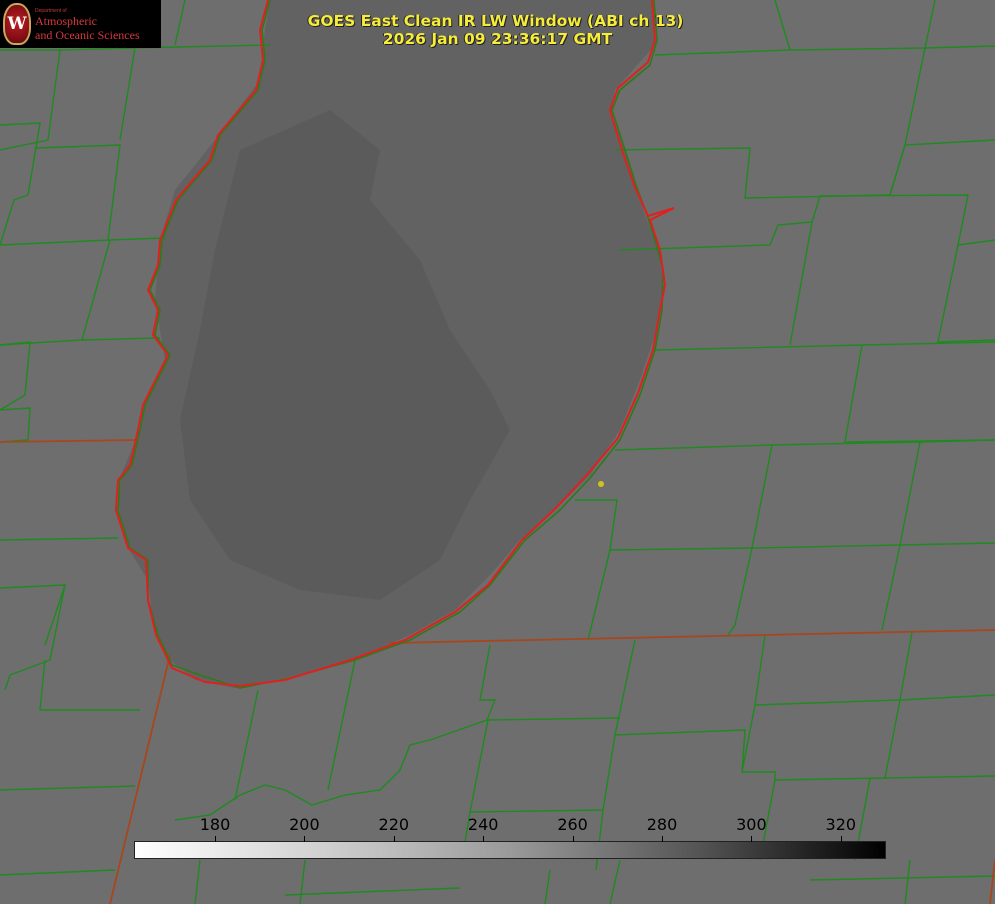 The width and height of the screenshot is (995, 904). What do you see at coordinates (497, 39) in the screenshot?
I see `image-timestamp: 2026 Jan 09 23:36:17 GMT` at bounding box center [497, 39].